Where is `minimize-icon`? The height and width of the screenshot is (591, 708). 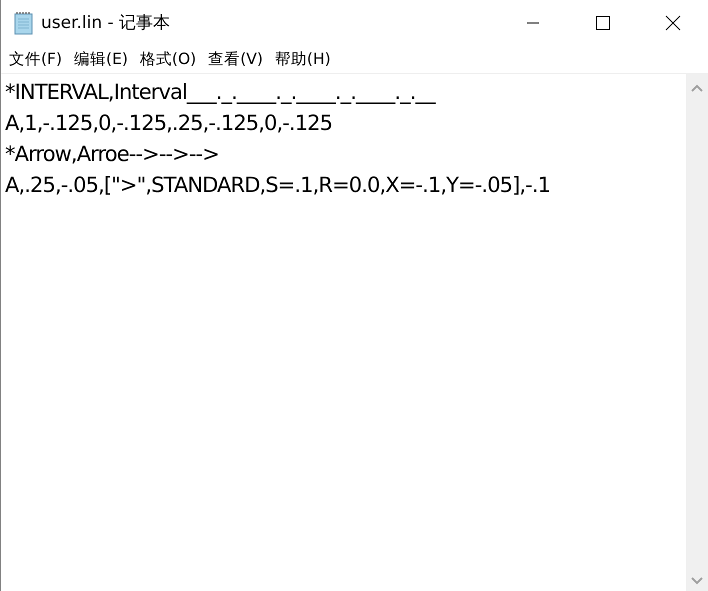
minimize-icon is located at coordinates (533, 23).